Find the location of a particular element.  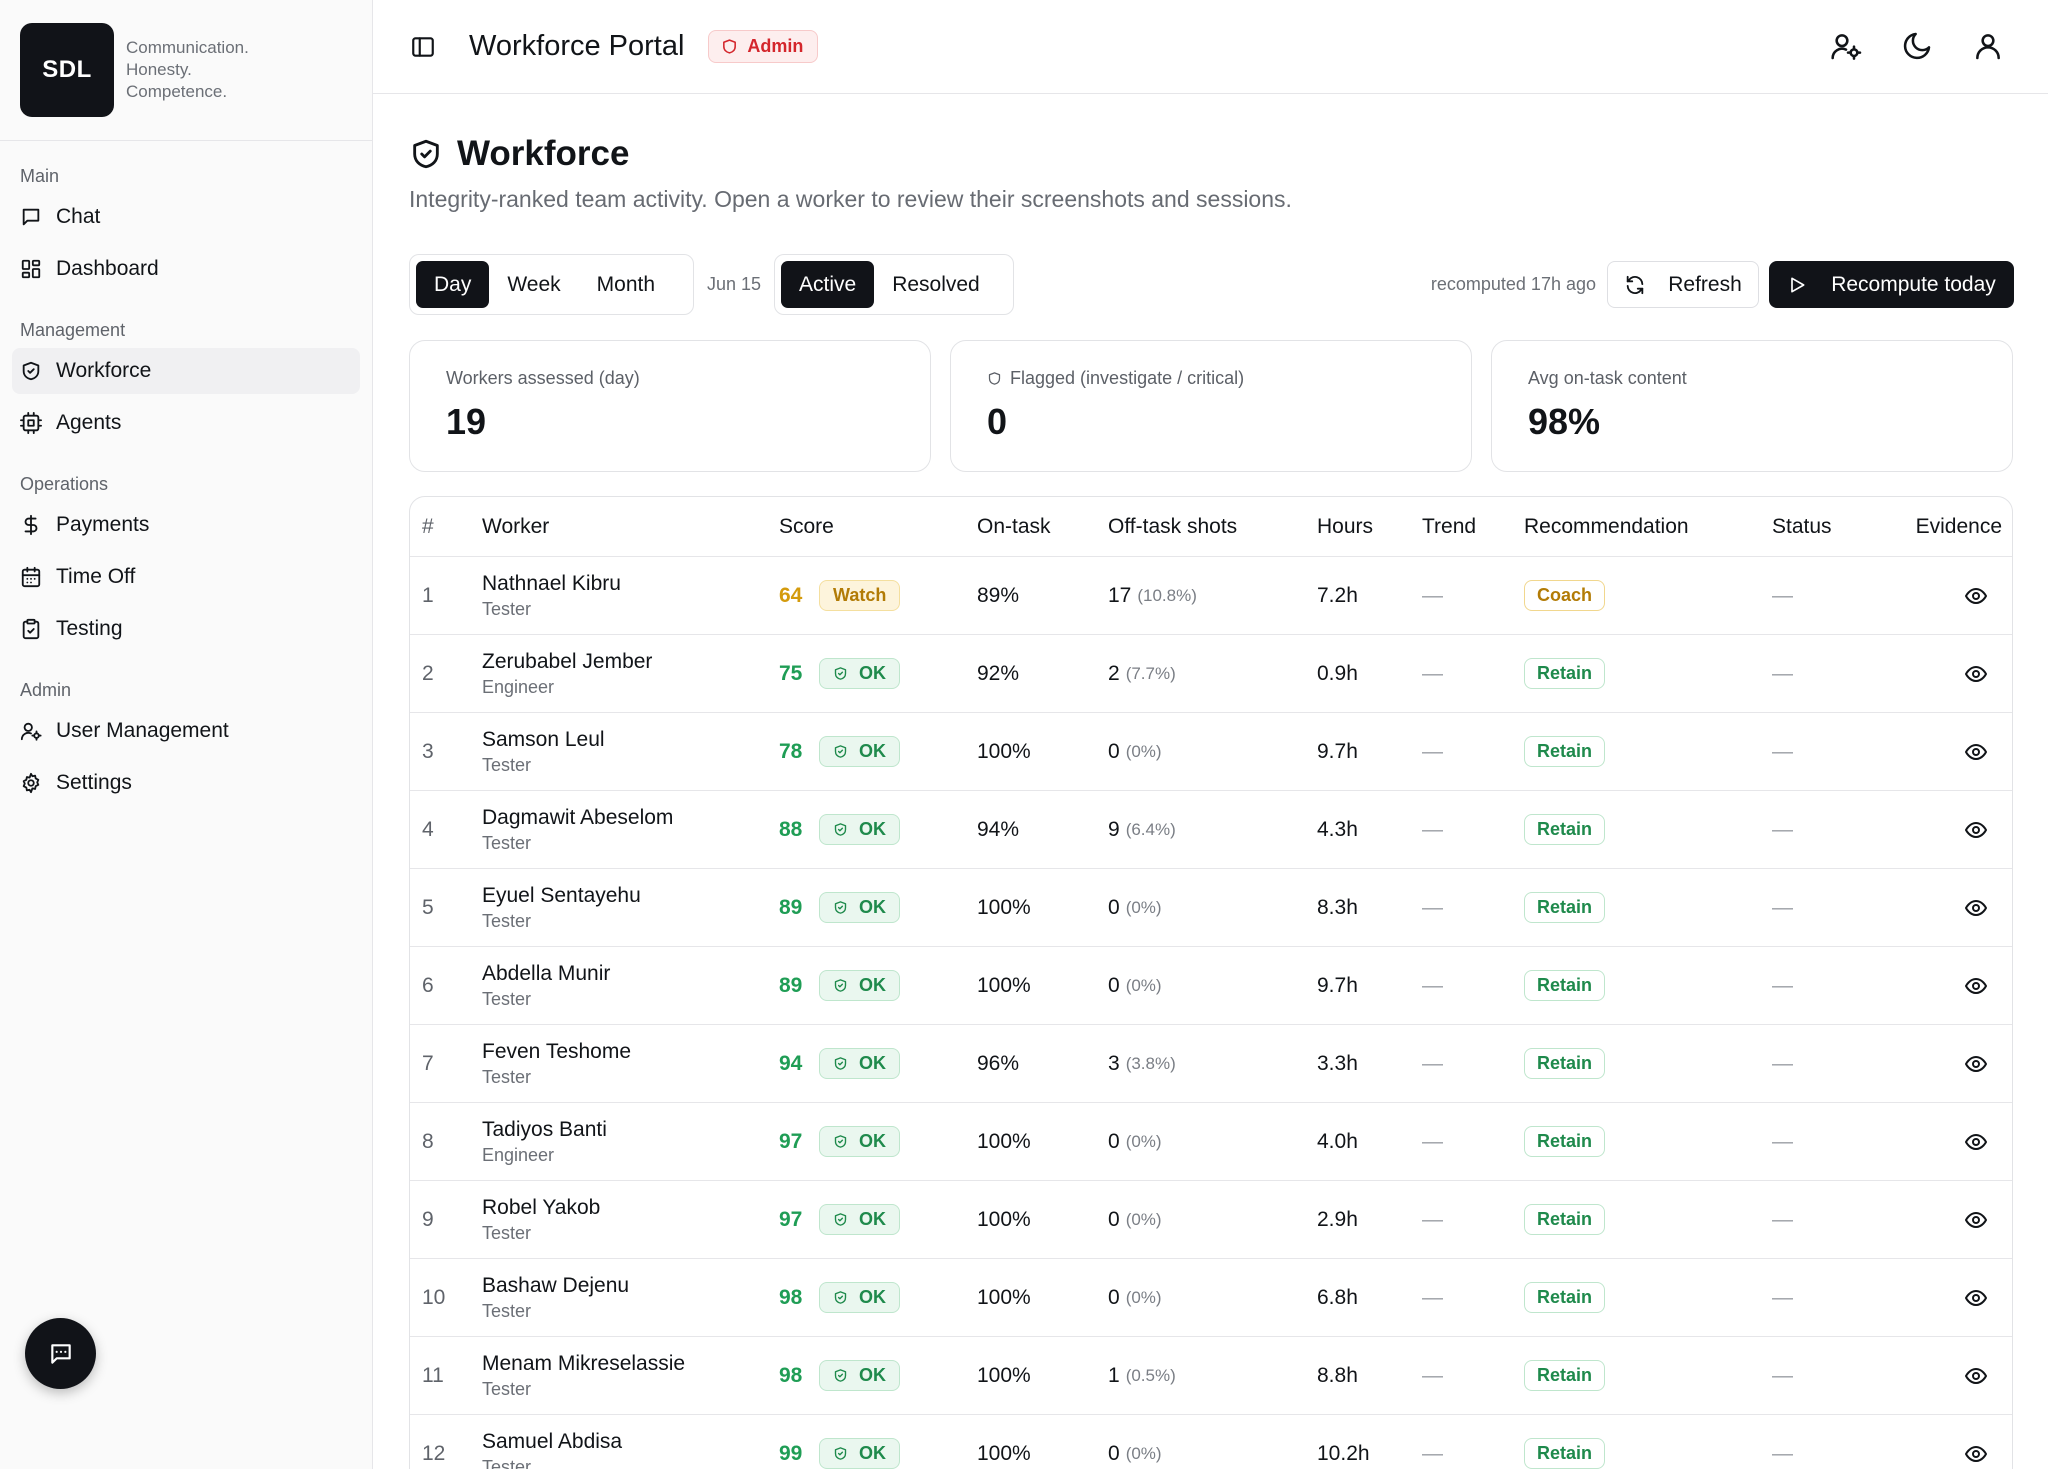

score-cell: 64 Watch is located at coordinates (840, 595).